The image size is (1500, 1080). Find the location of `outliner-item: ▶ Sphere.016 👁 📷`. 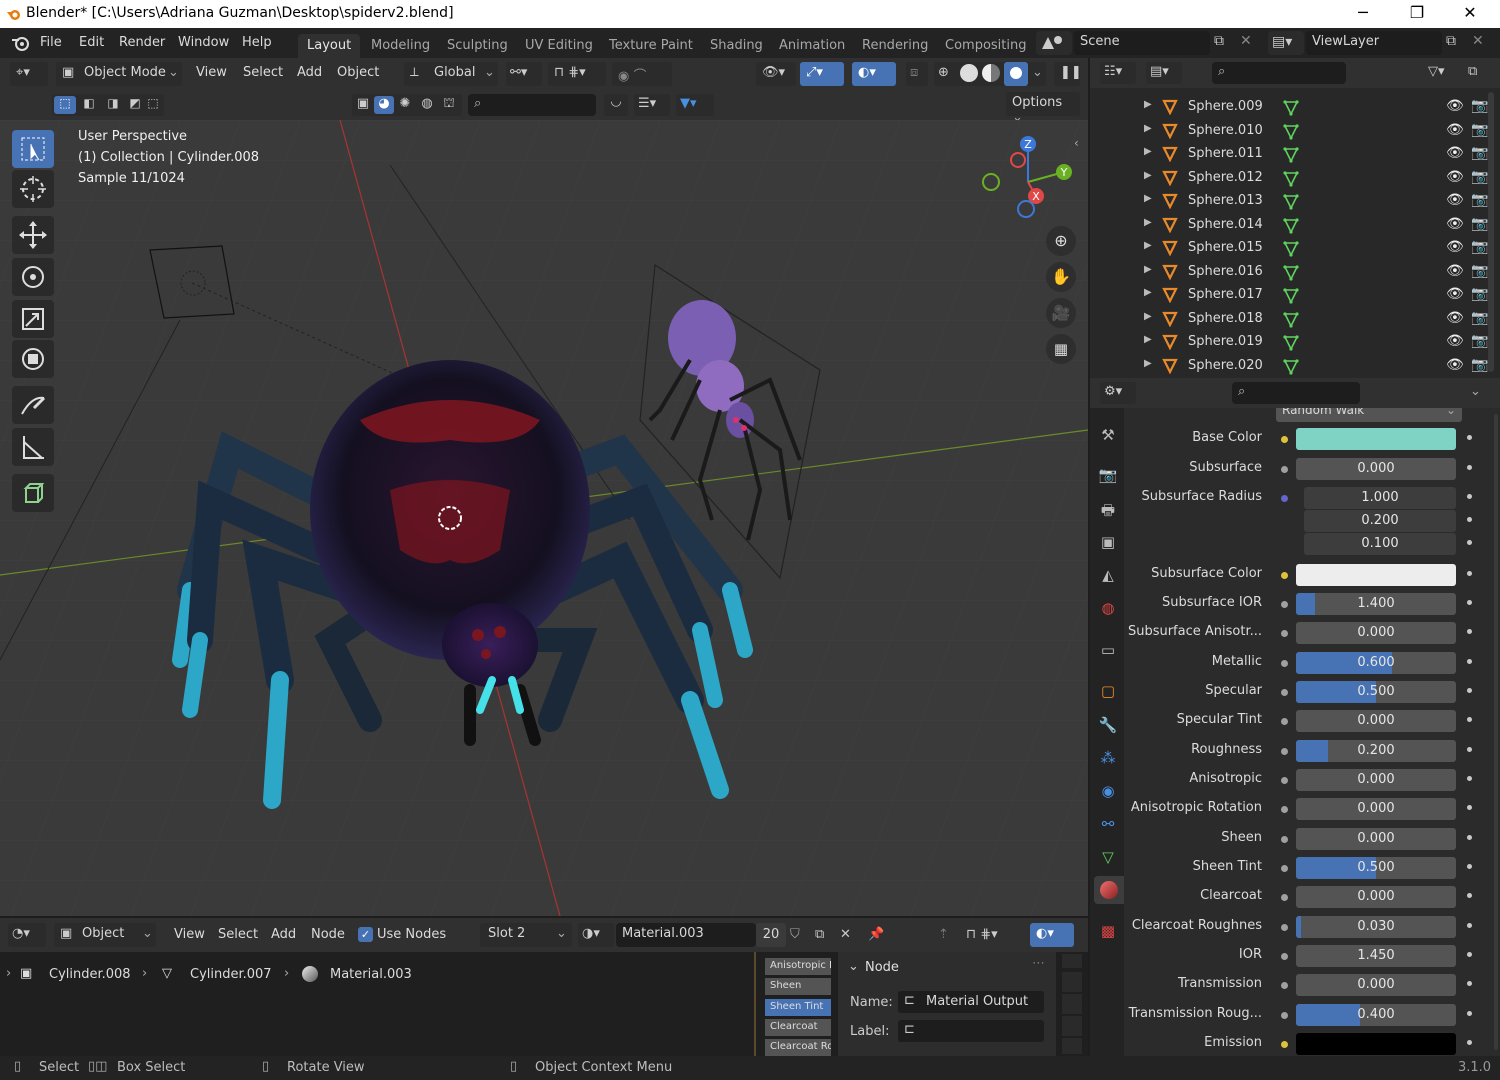

outliner-item: ▶ Sphere.016 👁 📷 is located at coordinates (1295, 272).